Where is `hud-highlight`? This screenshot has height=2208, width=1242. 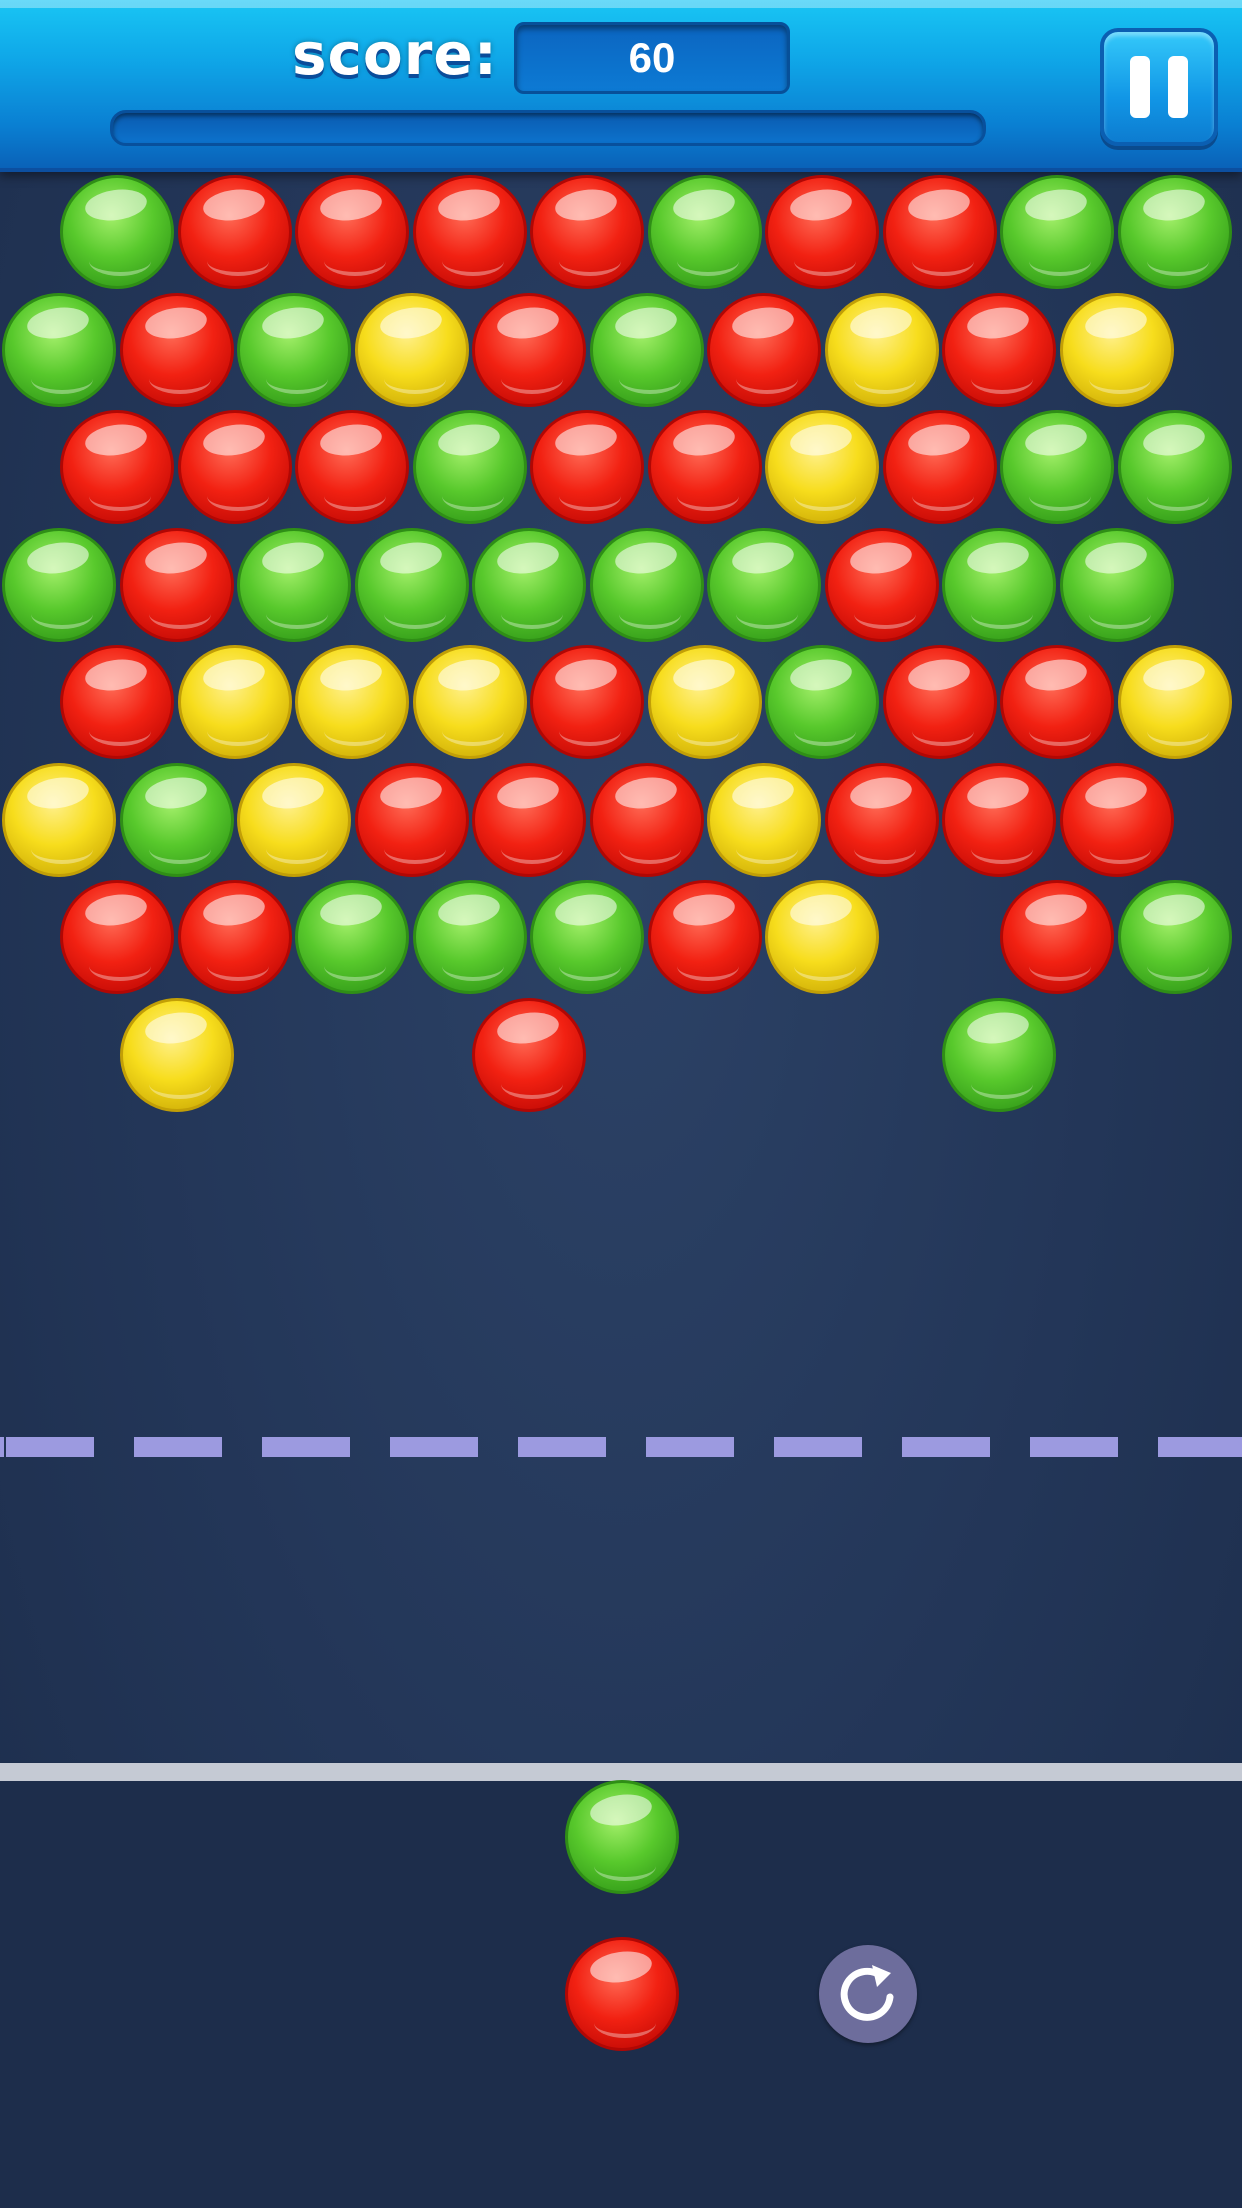 hud-highlight is located at coordinates (621, 4).